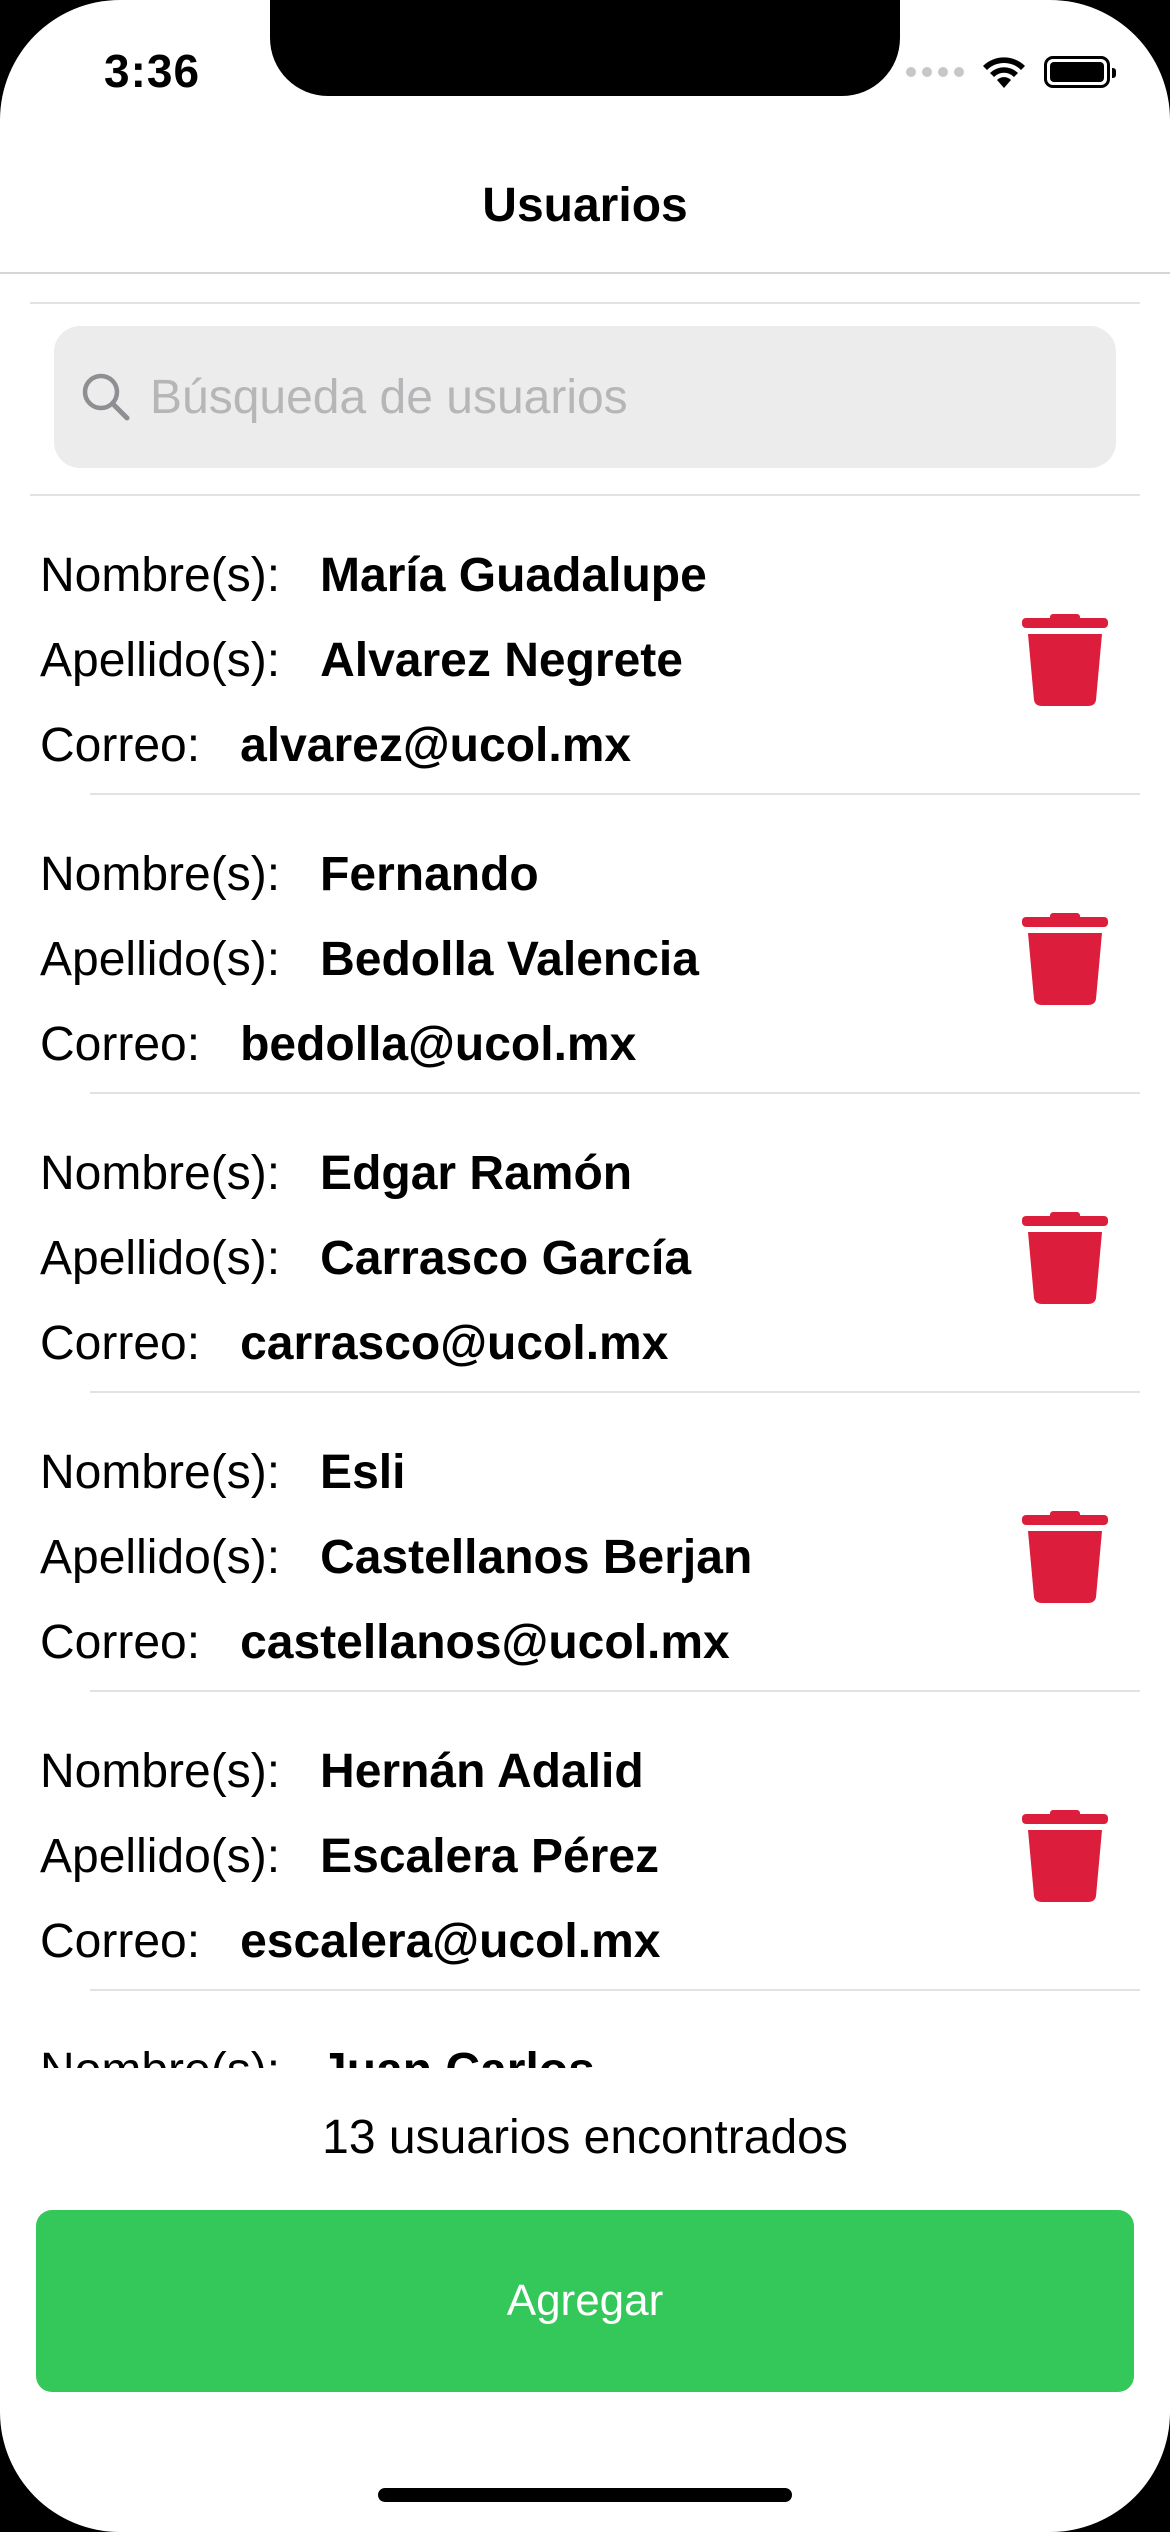 Image resolution: width=1170 pixels, height=2532 pixels. What do you see at coordinates (506, 1258) in the screenshot?
I see `surname-value: Carrasco García` at bounding box center [506, 1258].